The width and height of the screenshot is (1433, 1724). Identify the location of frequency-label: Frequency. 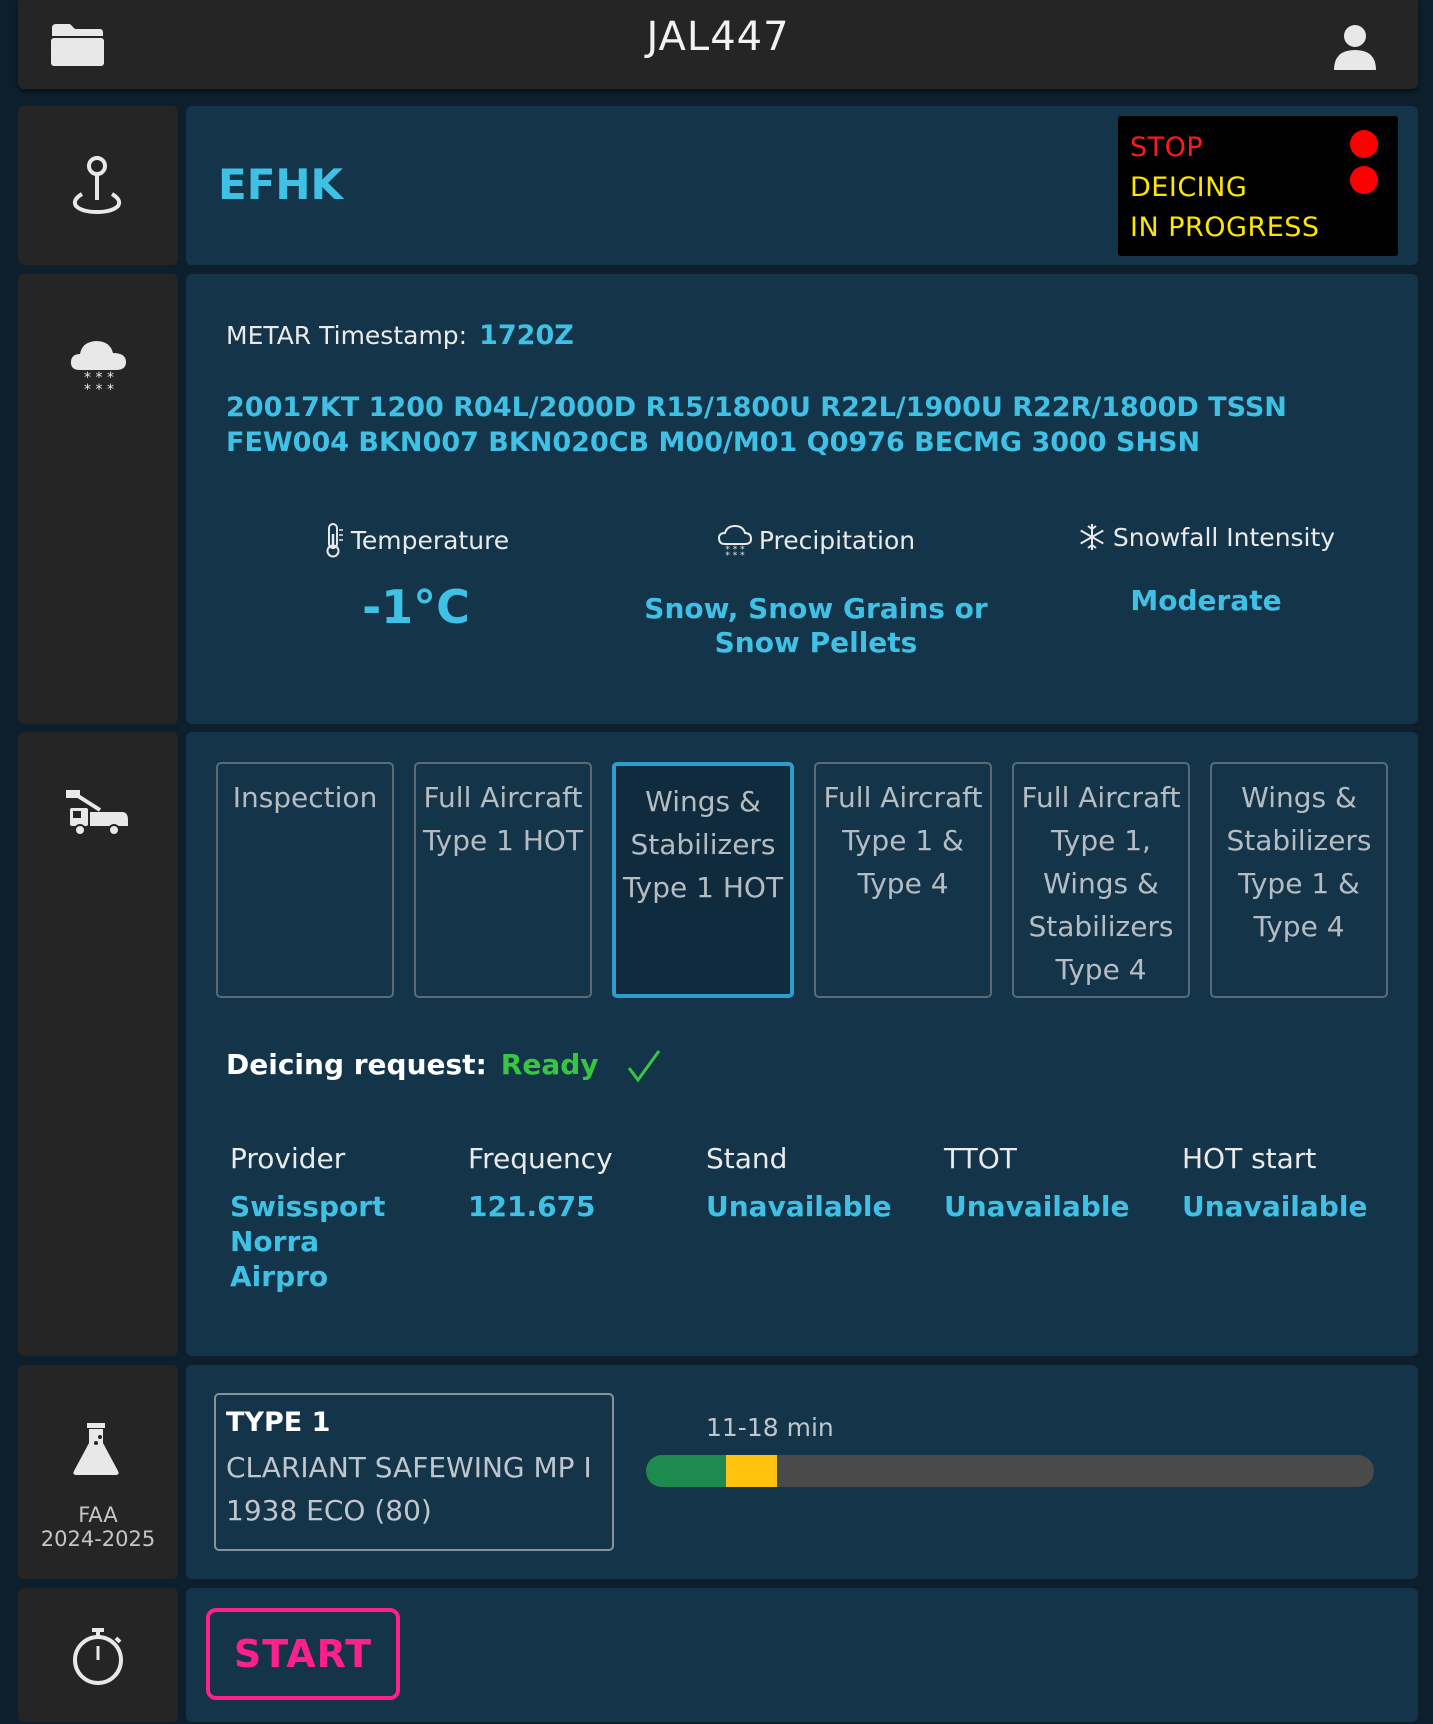
(540, 1158).